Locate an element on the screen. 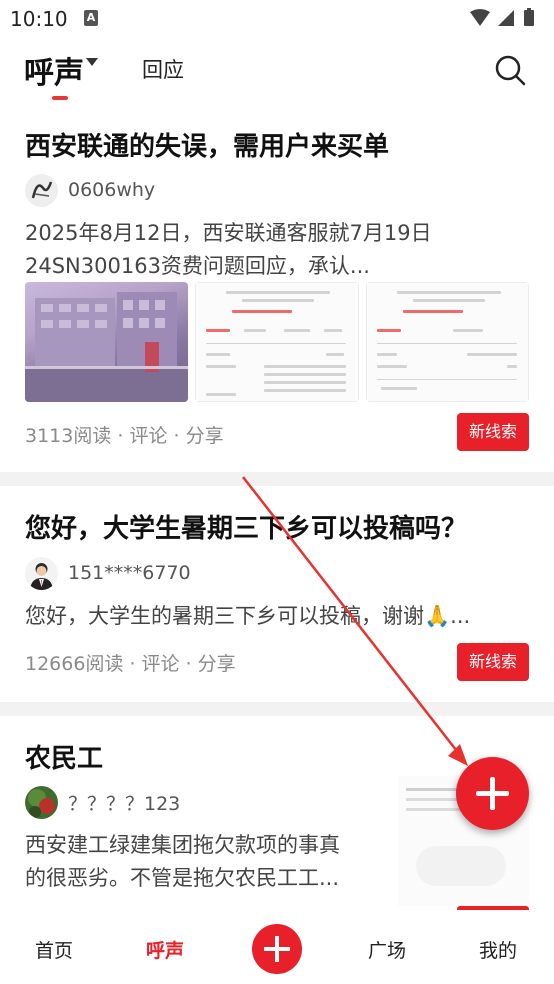 This screenshot has width=554, height=984. author-name: 151****6770 is located at coordinates (129, 573).